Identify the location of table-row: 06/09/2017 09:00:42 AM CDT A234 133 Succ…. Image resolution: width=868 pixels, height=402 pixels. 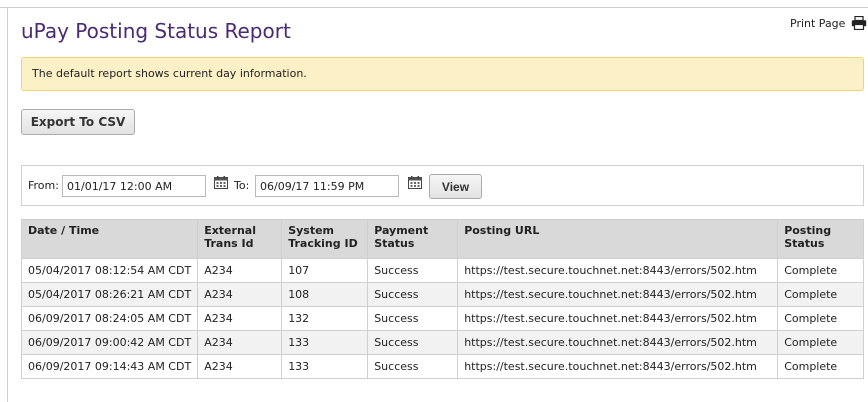
(442, 342).